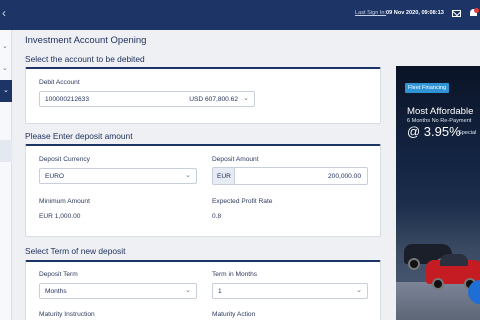  I want to click on maturity-instruction-label: Maturity Instruction, so click(67, 314).